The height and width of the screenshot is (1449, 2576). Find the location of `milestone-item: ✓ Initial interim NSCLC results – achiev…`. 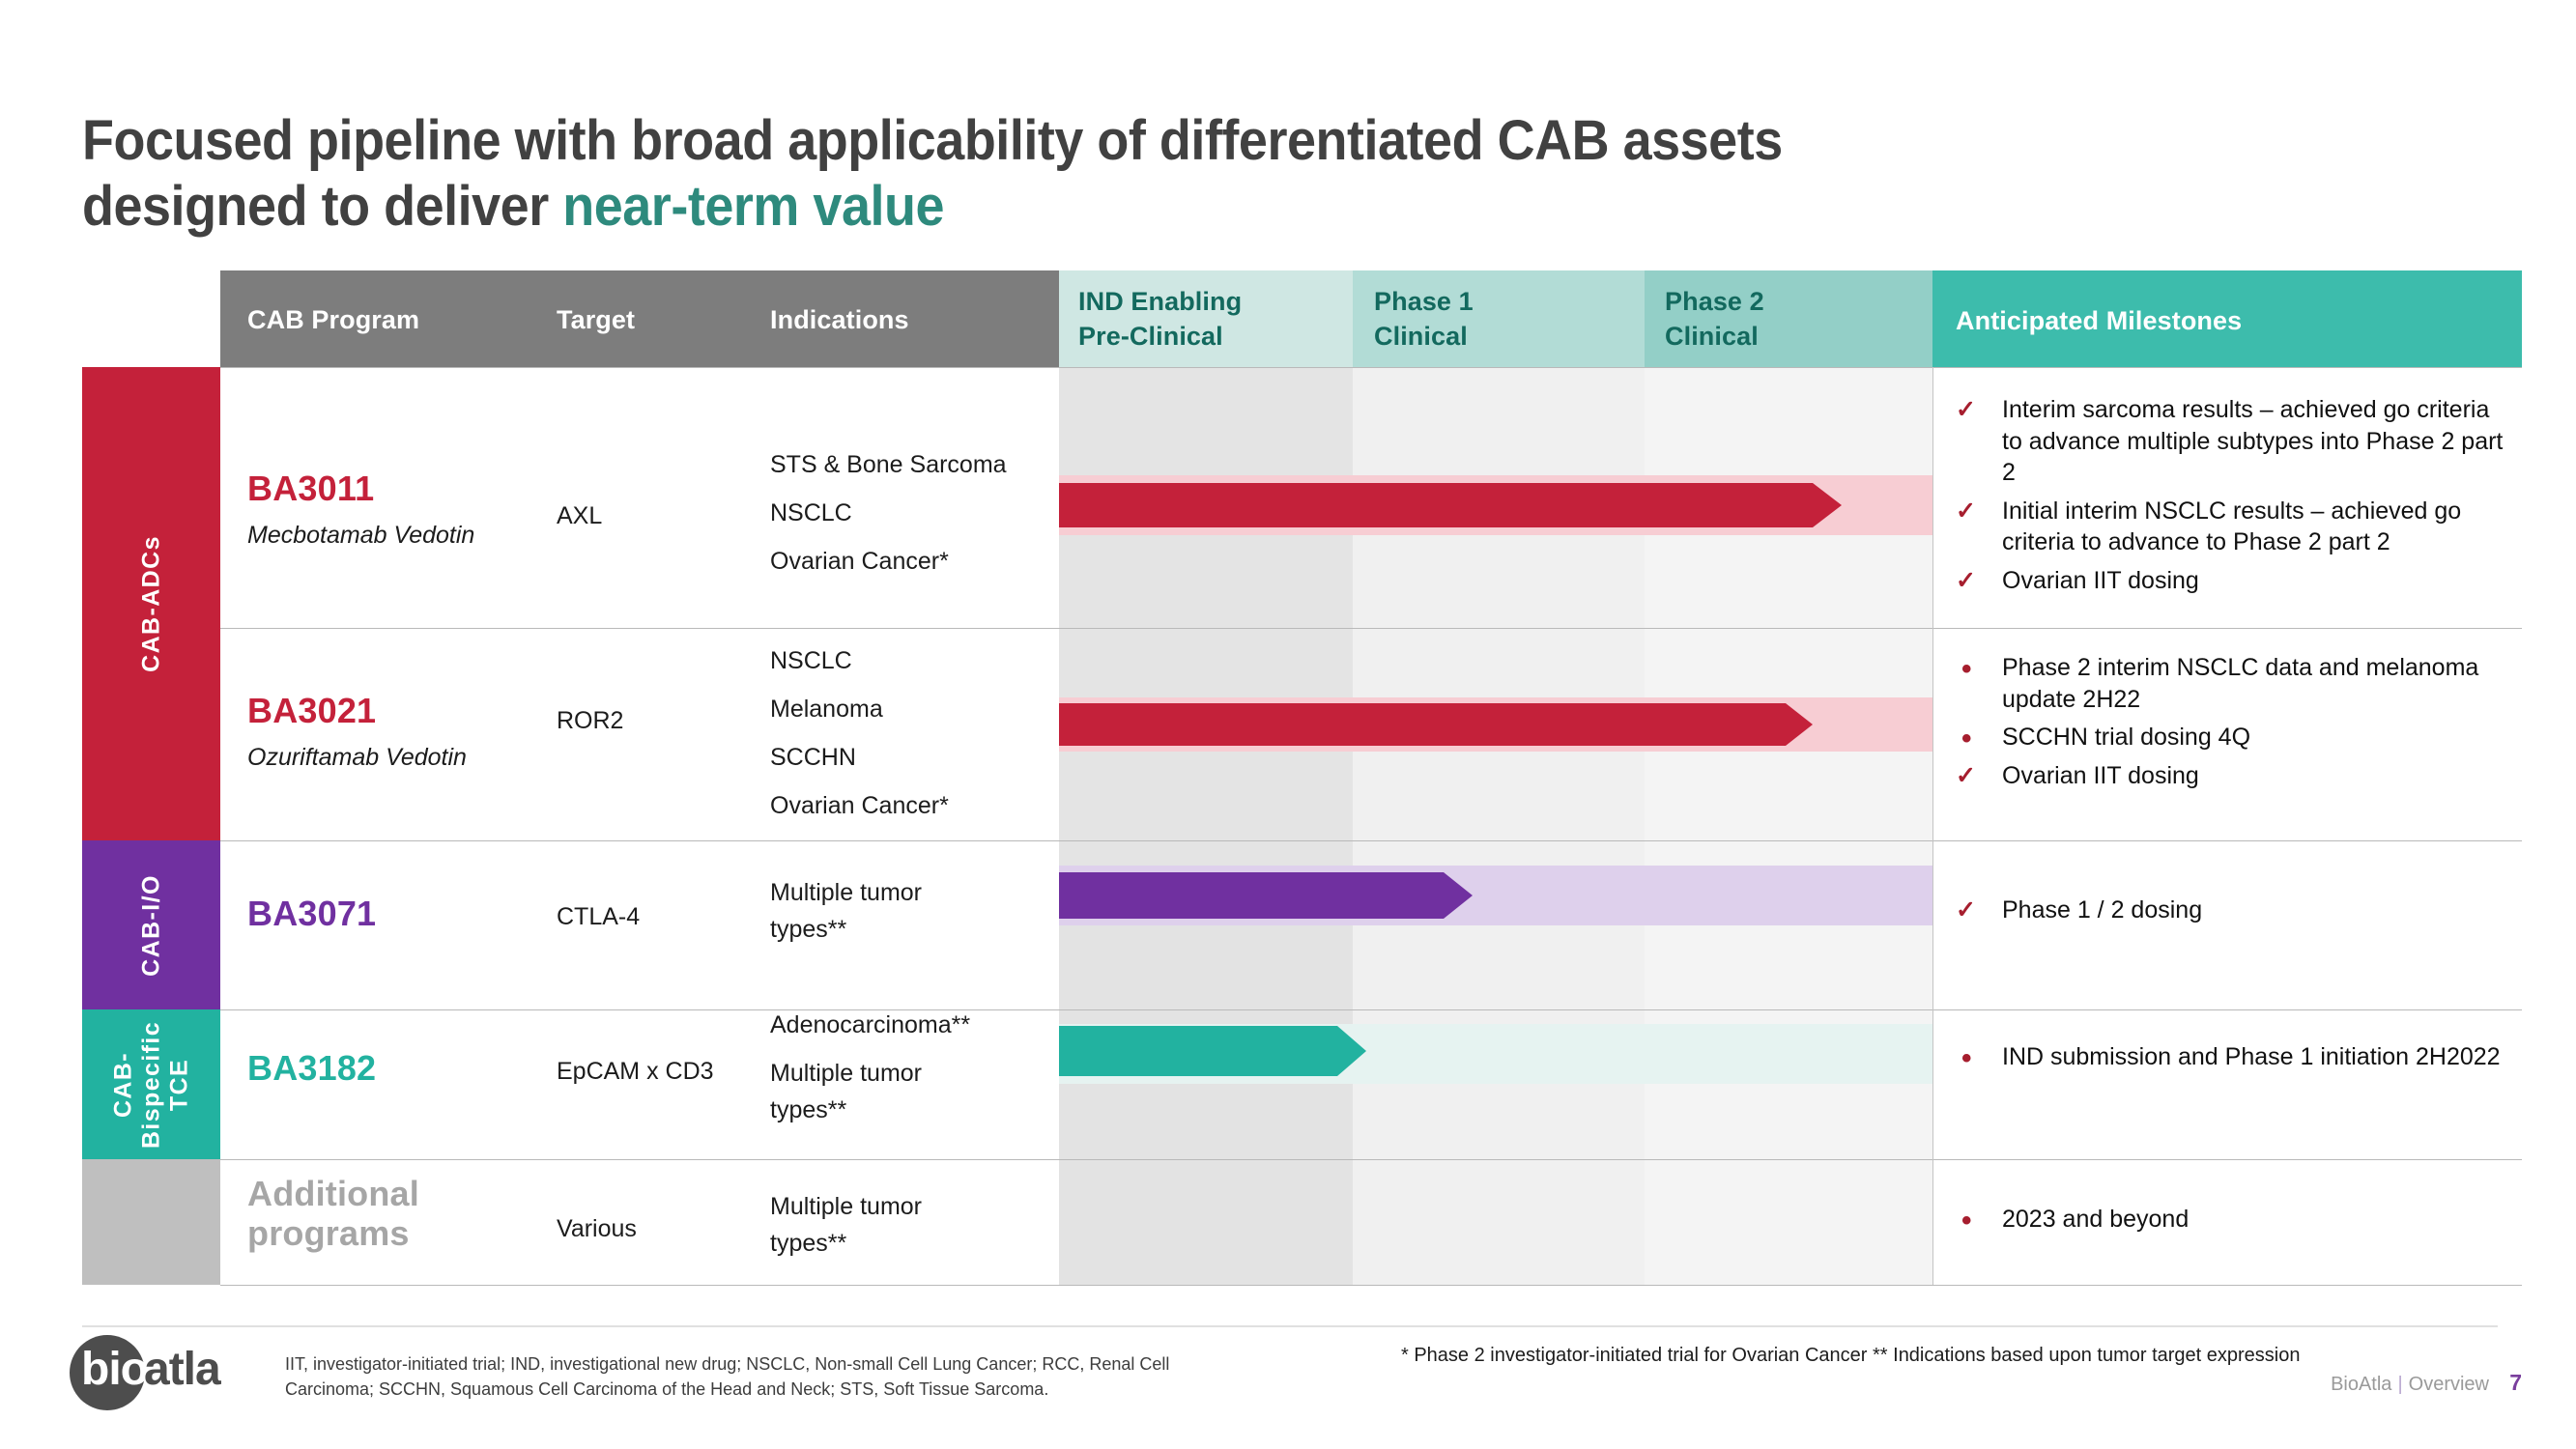

milestone-item: ✓ Initial interim NSCLC results – achiev… is located at coordinates (2231, 527).